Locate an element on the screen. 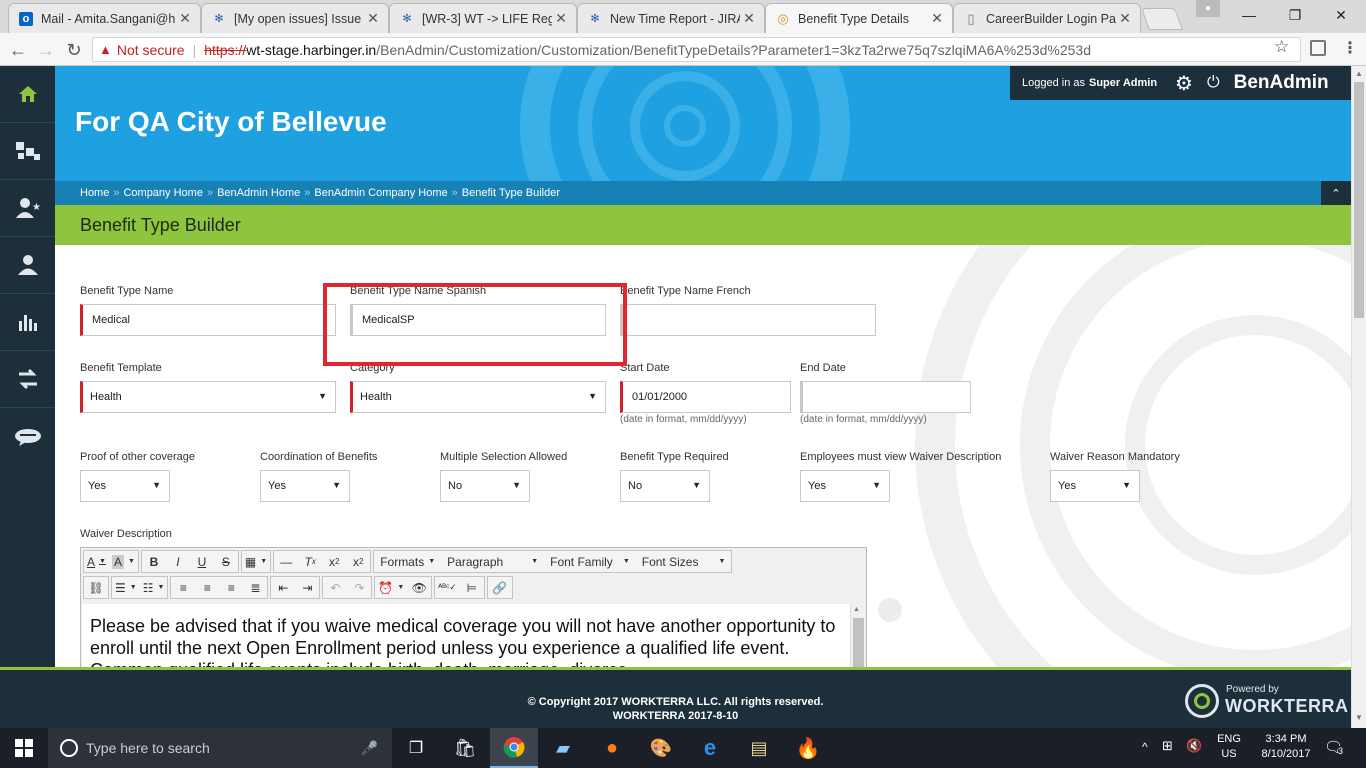  benefit-type-name-input: Medical is located at coordinates (208, 320).